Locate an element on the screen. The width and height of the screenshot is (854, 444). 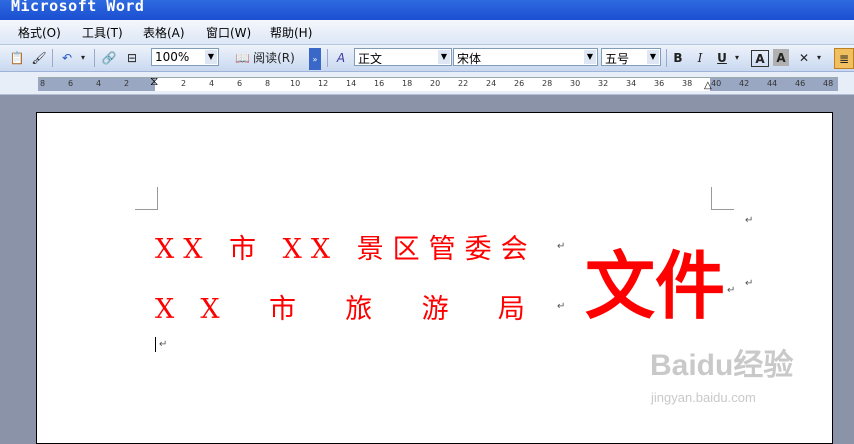
menu-format: 格式(O) is located at coordinates (39, 32).